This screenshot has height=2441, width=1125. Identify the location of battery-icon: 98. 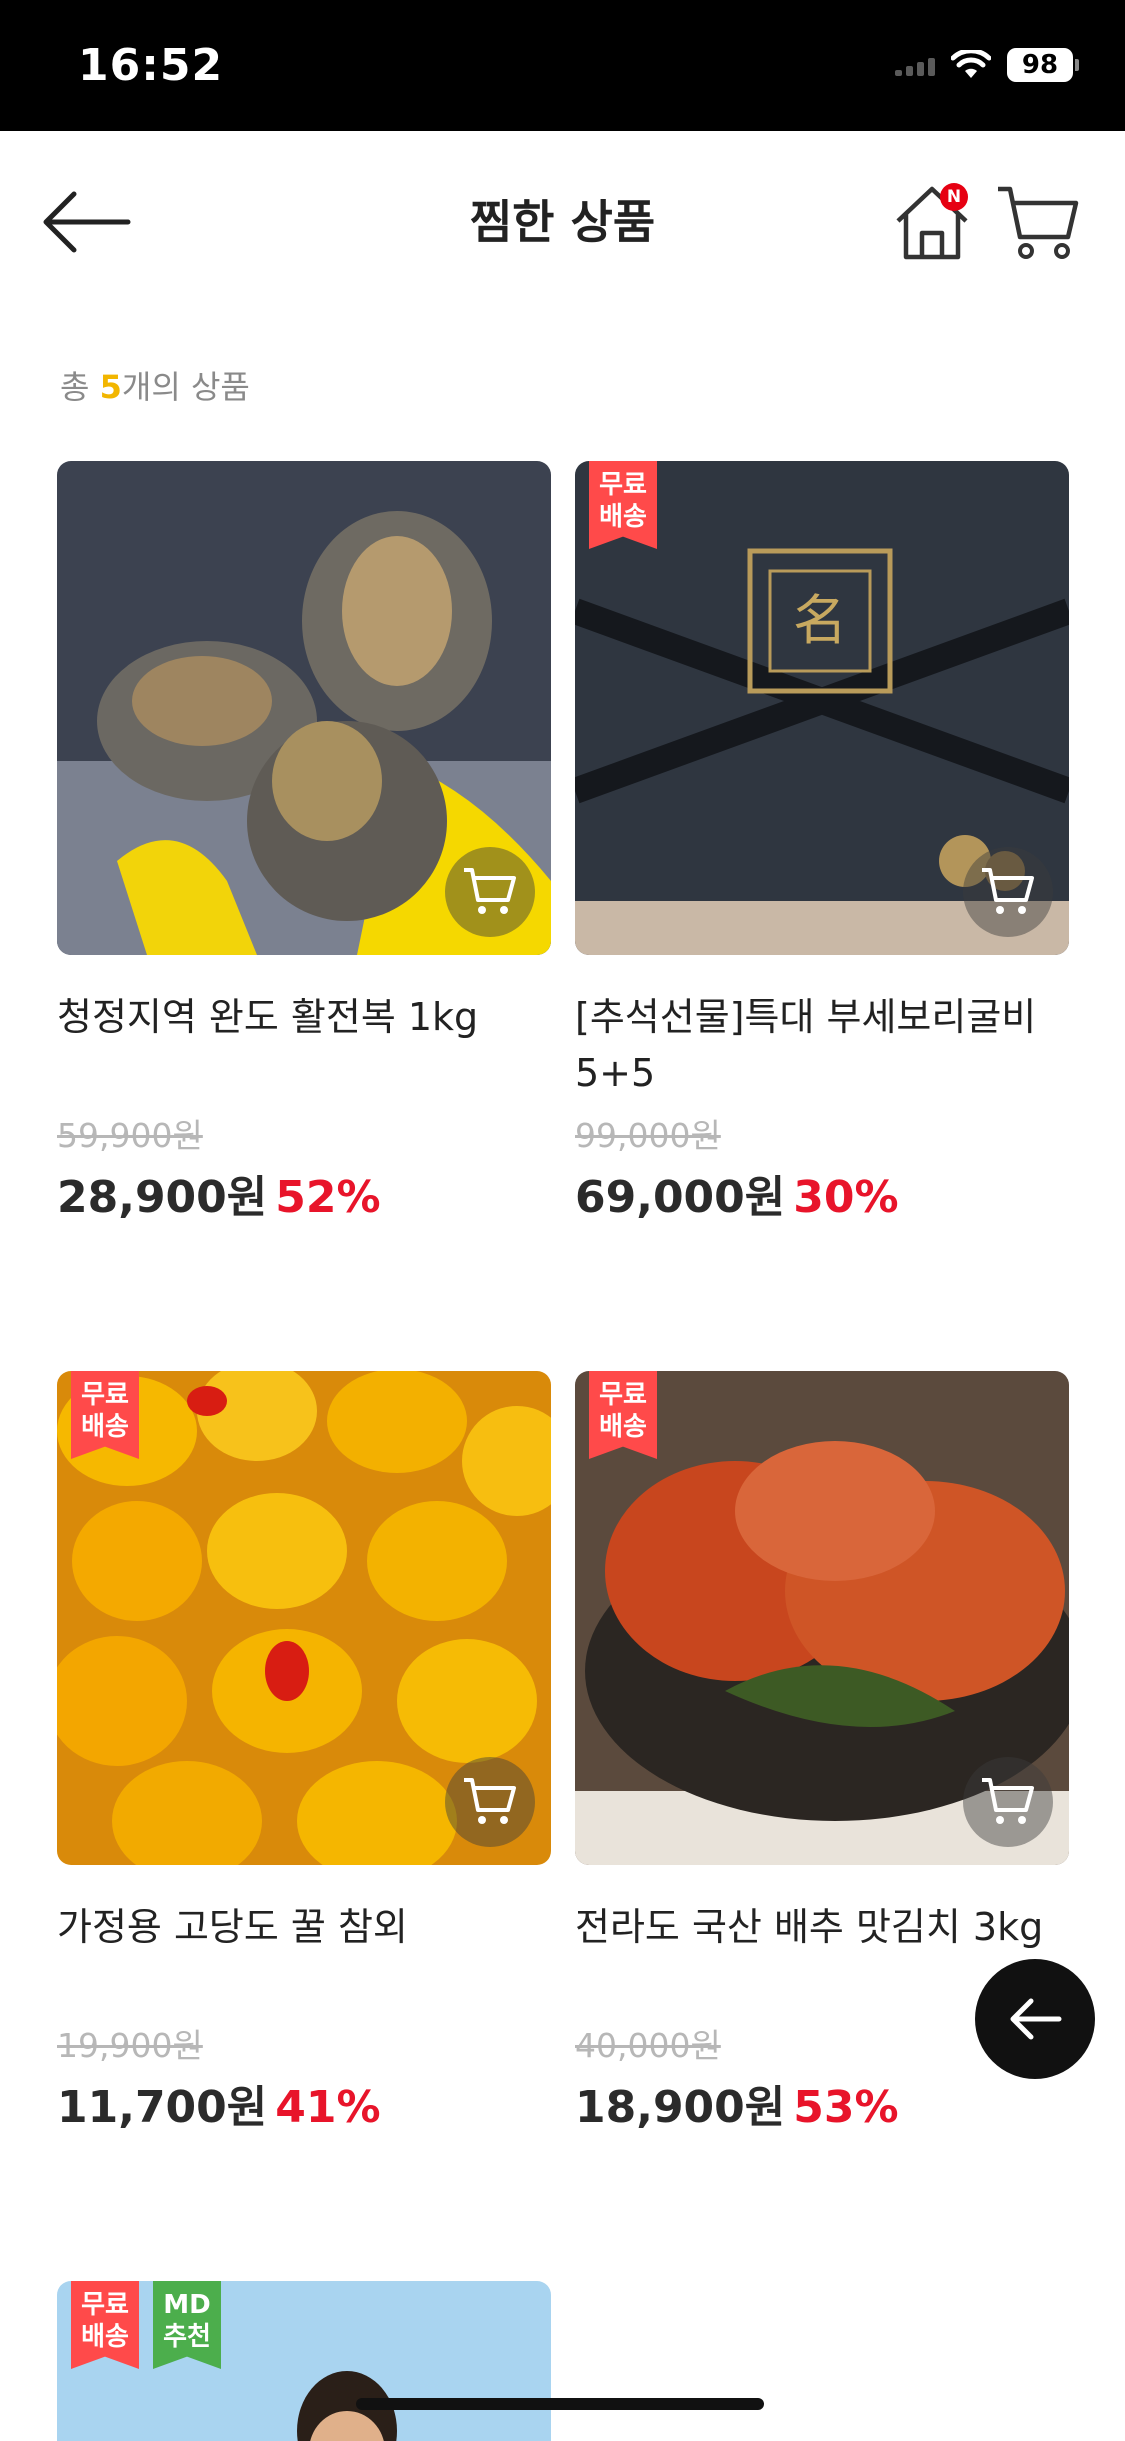
(1043, 65).